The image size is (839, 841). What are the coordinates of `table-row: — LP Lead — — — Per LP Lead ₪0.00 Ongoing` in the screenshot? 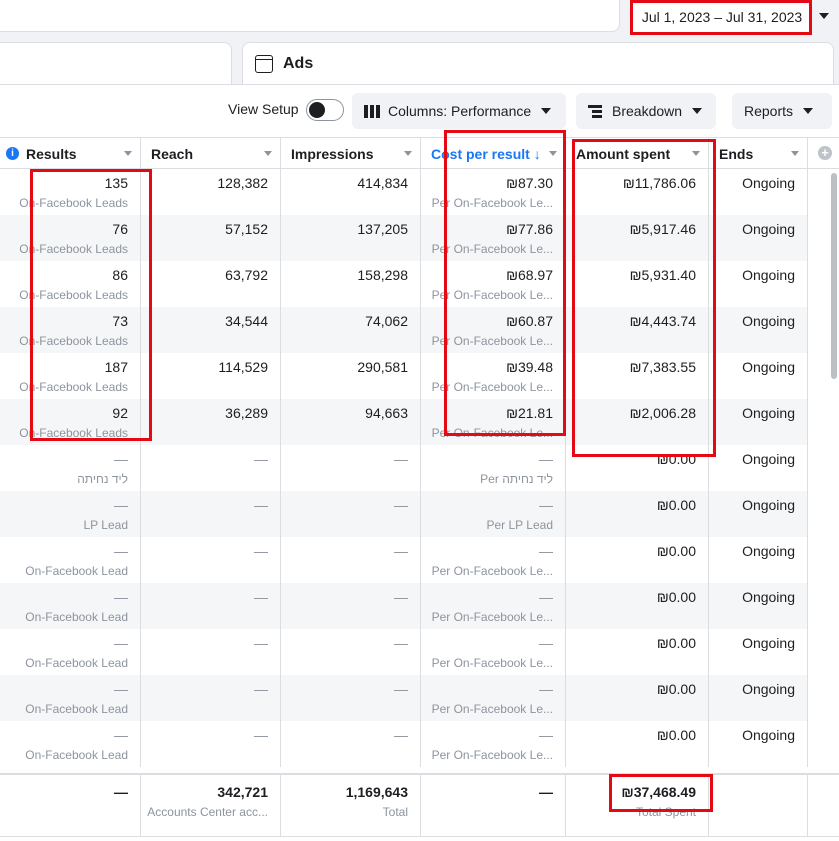 It's located at (404, 514).